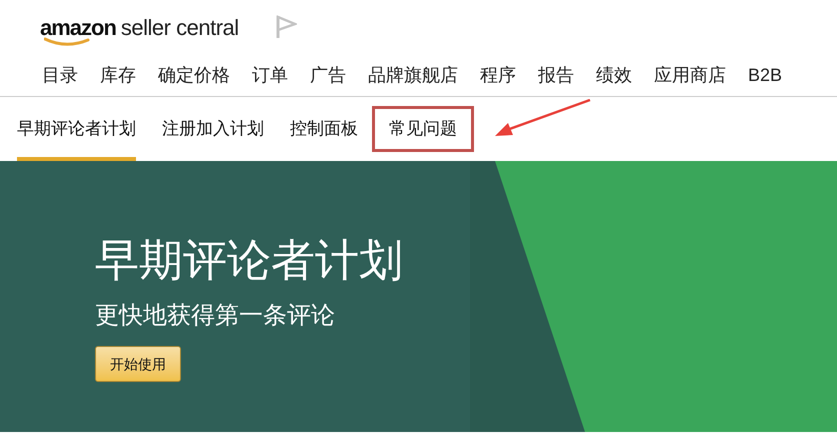  I want to click on nav-link: B2B, so click(765, 75).